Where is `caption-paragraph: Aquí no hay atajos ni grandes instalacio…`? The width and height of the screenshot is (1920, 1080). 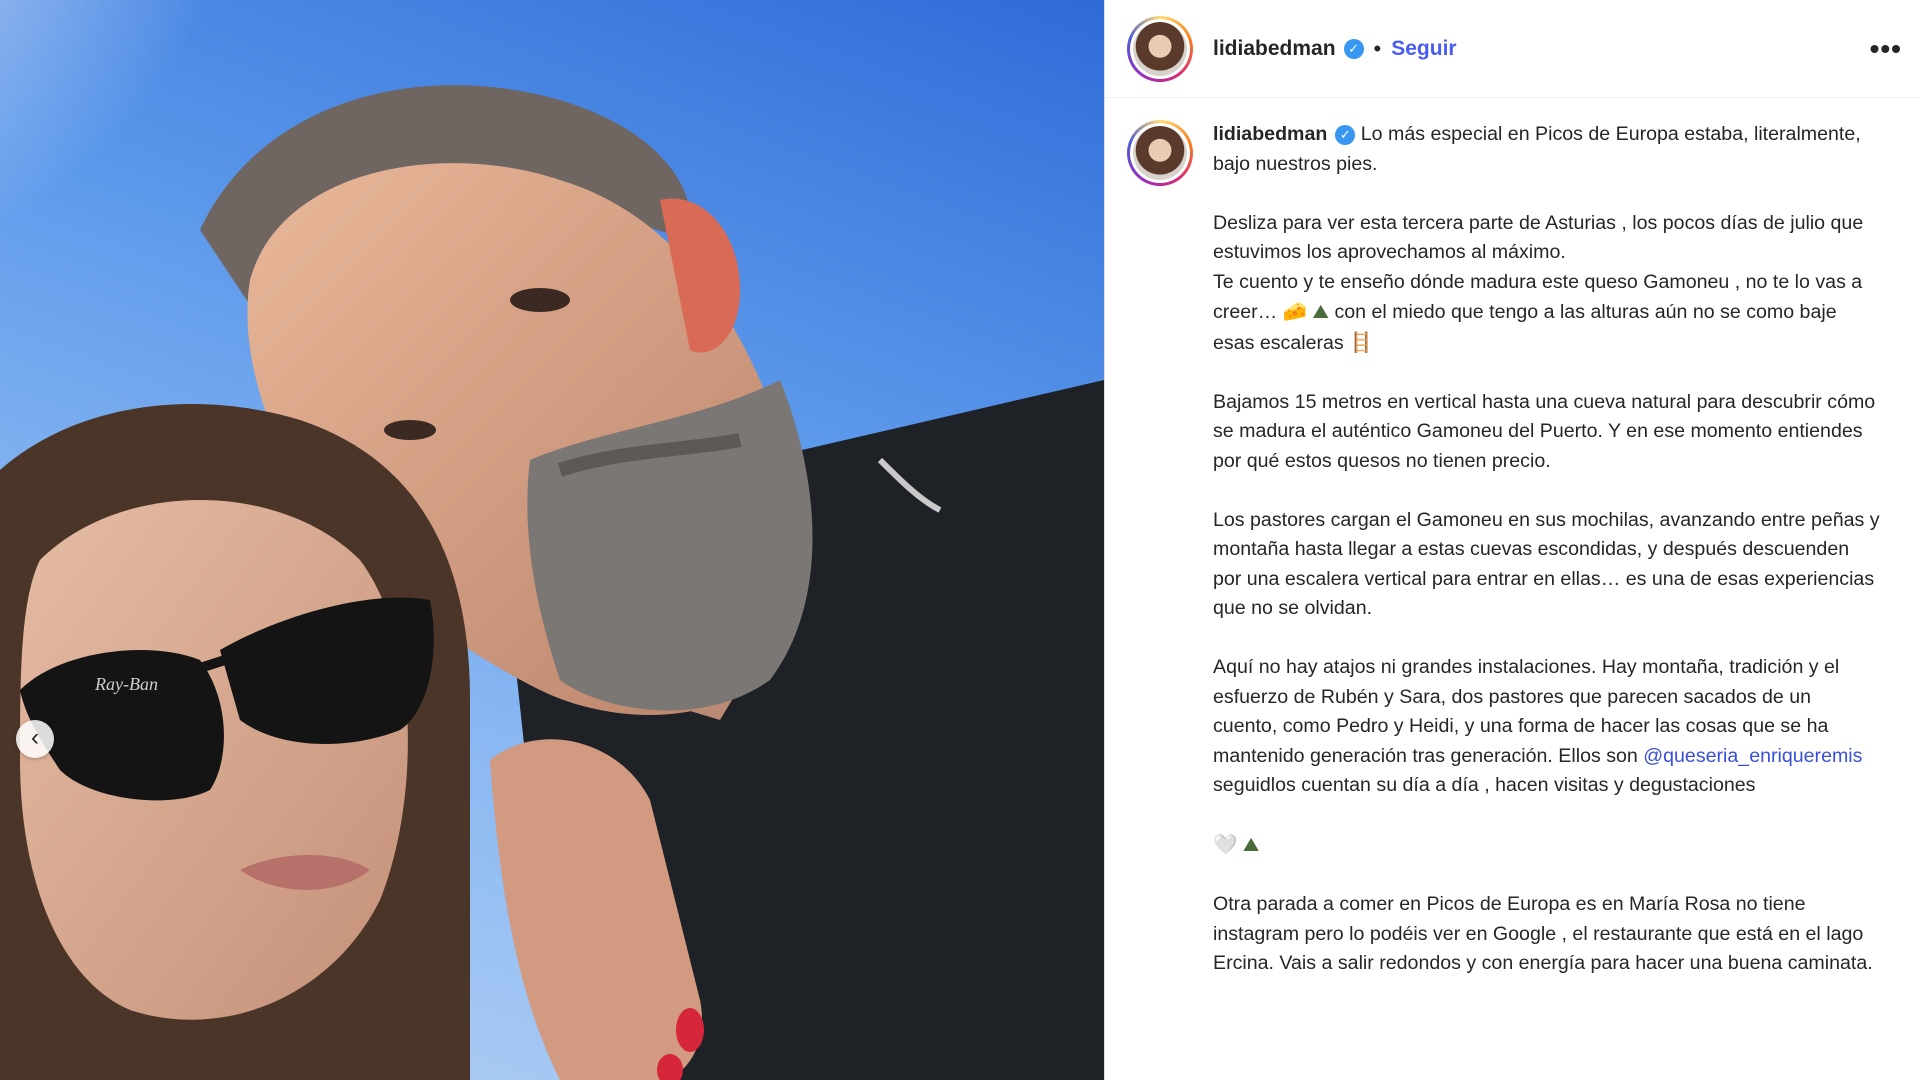
caption-paragraph: Aquí no hay atajos ni grandes instalacio… is located at coordinates (1546, 727).